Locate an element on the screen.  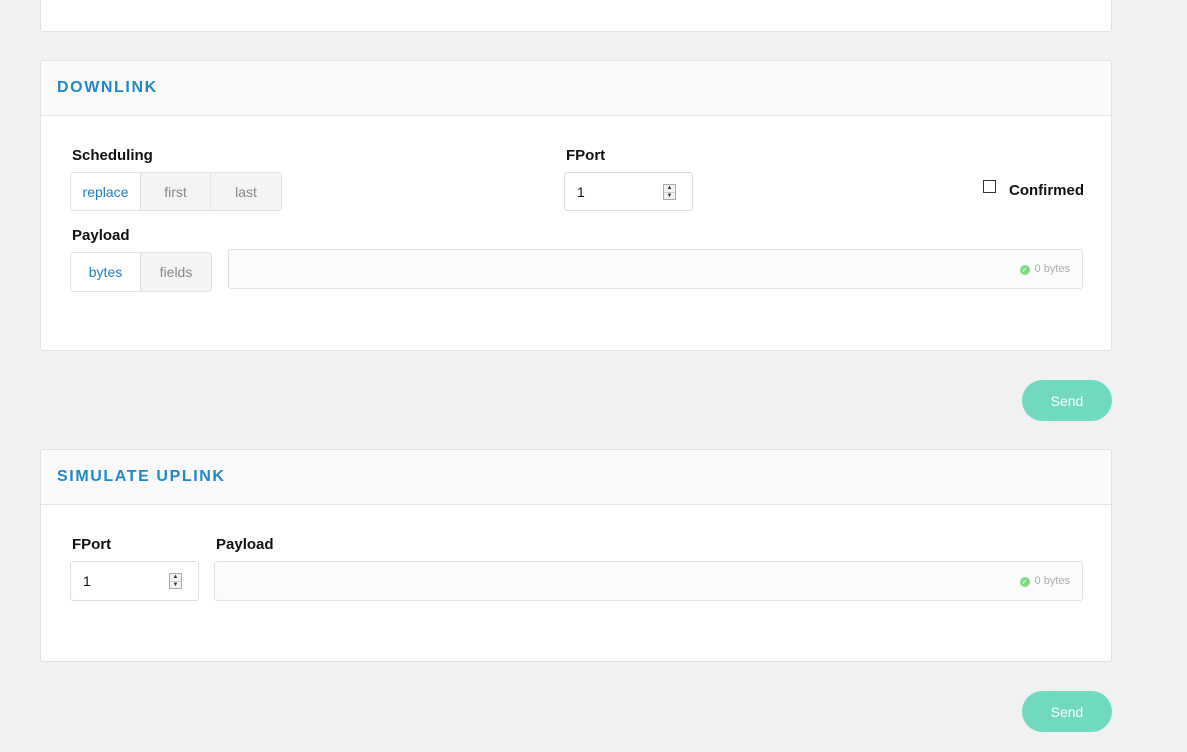
scheduling-last-button: last is located at coordinates (246, 191).